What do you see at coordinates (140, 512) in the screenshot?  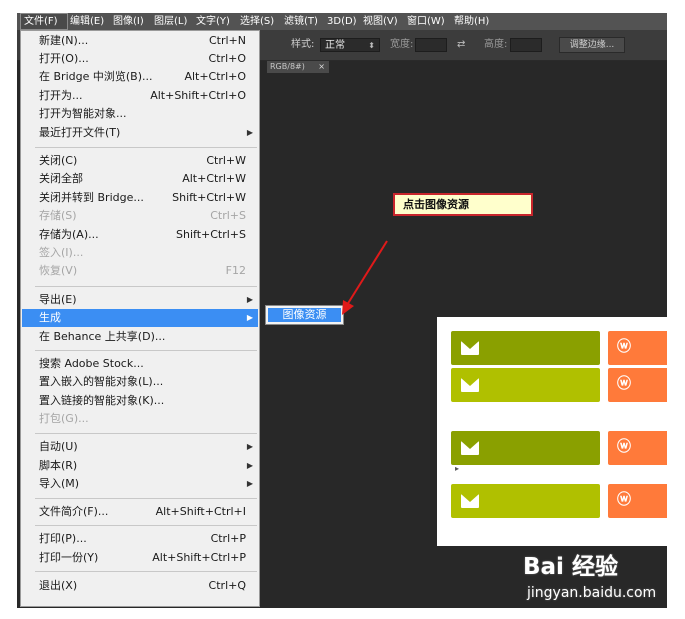 I see `menu-item-file-info: 文件简介(F)... Alt+Shift+Ctrl+I` at bounding box center [140, 512].